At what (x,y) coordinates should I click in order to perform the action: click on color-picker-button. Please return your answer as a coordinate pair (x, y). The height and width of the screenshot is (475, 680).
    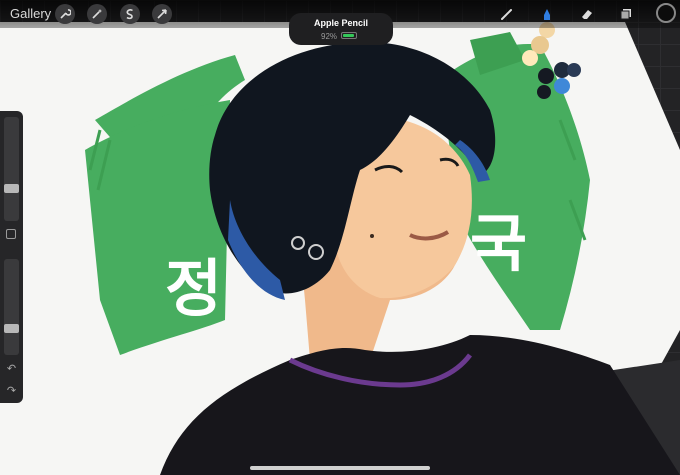
    Looking at the image, I should click on (666, 13).